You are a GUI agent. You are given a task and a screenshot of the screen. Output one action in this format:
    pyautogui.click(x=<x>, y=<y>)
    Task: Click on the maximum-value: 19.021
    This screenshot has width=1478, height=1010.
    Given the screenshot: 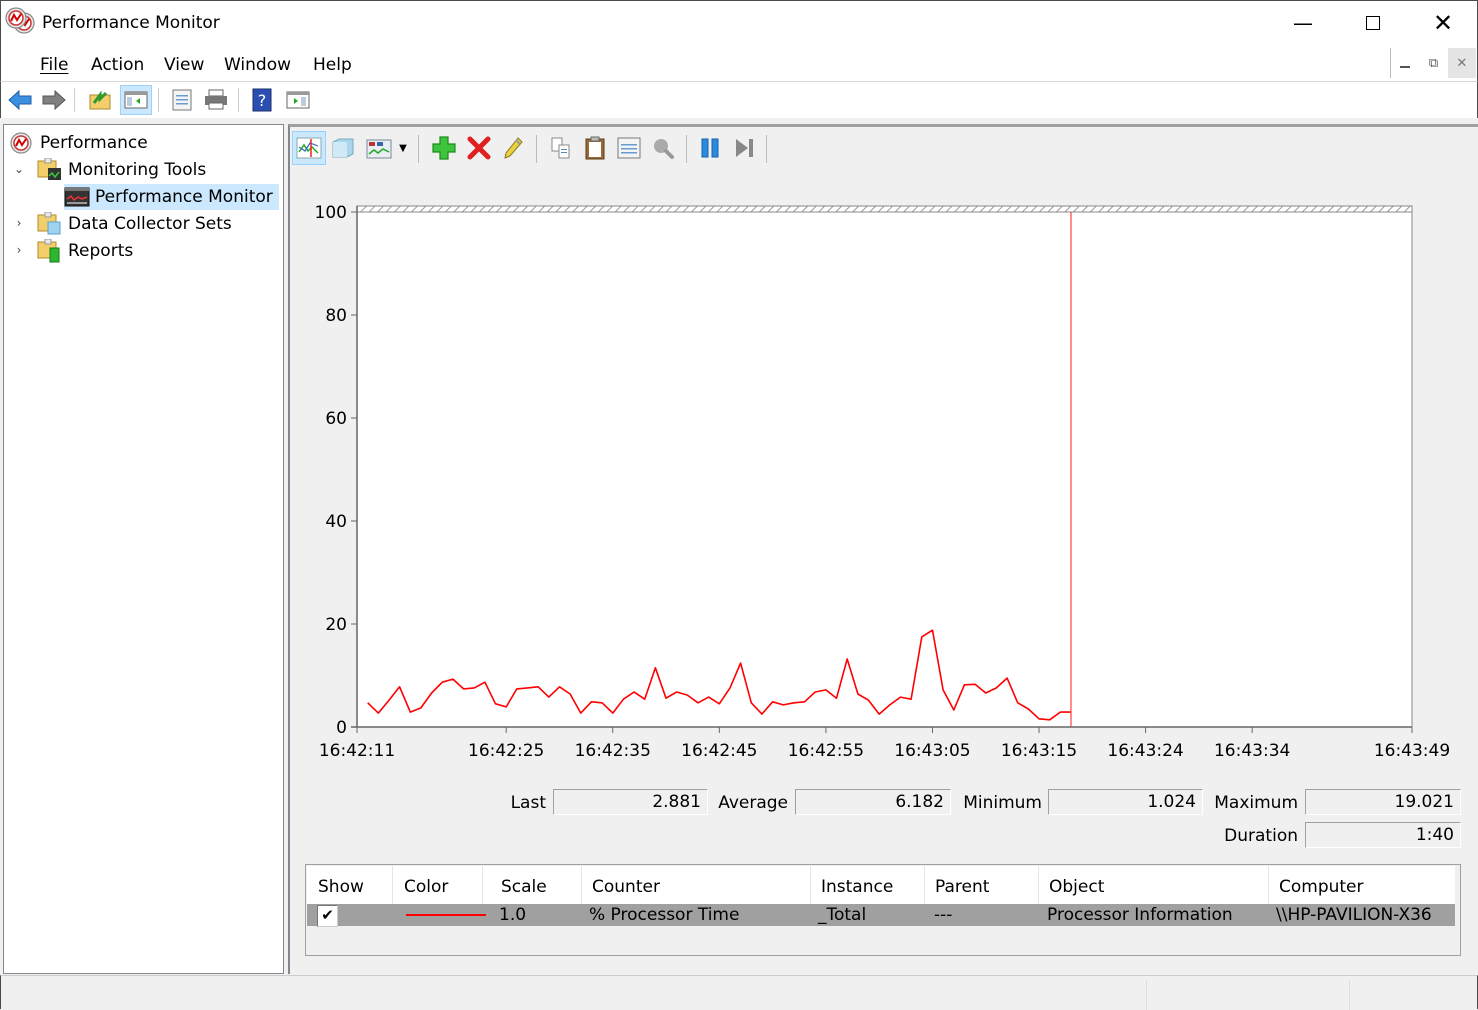 What is the action you would take?
    pyautogui.click(x=1383, y=802)
    